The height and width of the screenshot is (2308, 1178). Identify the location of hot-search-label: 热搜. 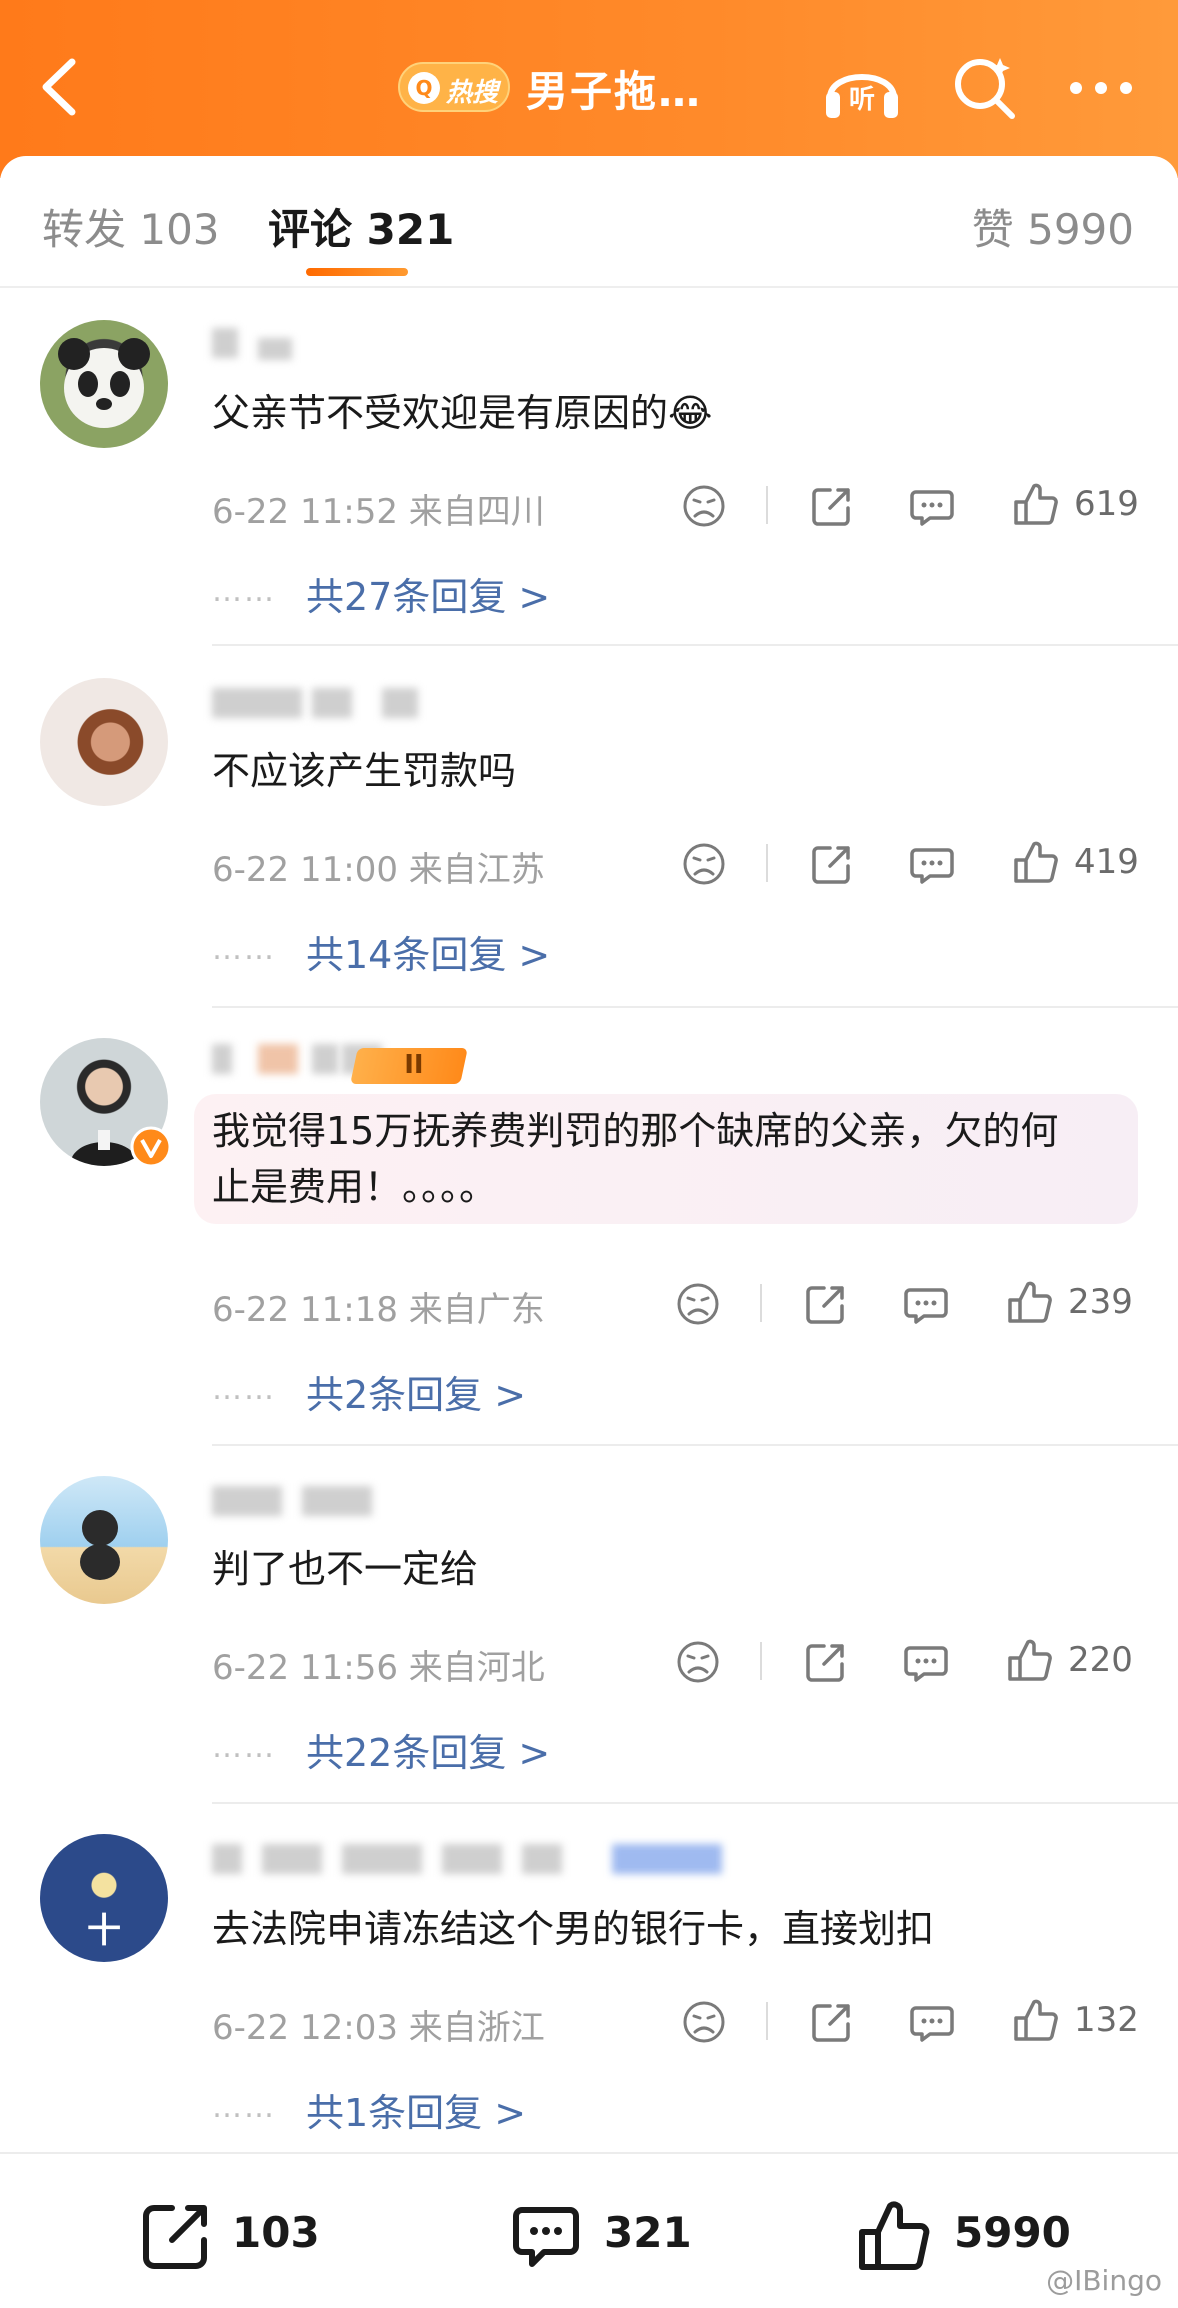
(472, 93).